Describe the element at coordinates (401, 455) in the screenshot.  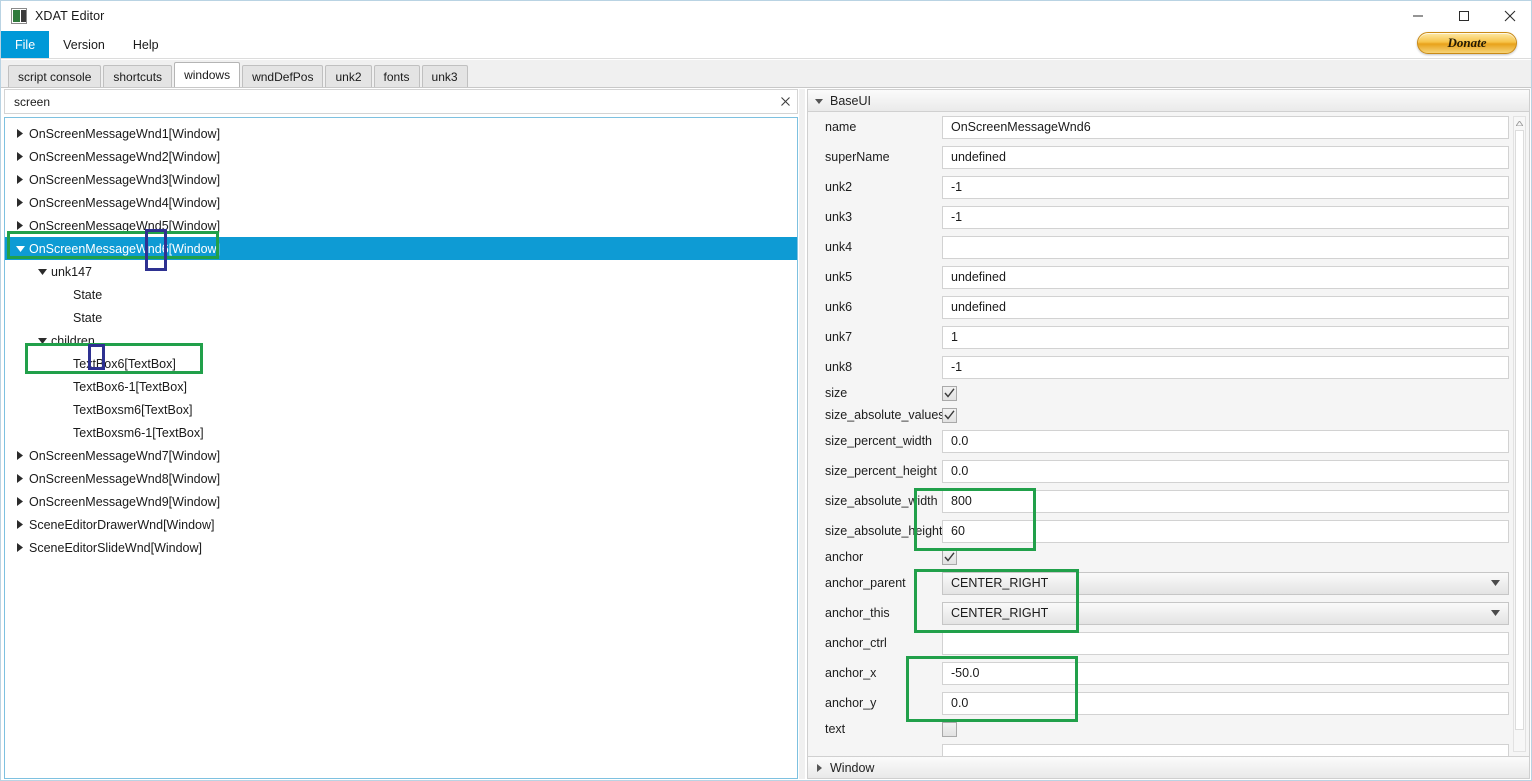
I see `tree-node: OnScreenMessageWnd7[Window]` at that location.